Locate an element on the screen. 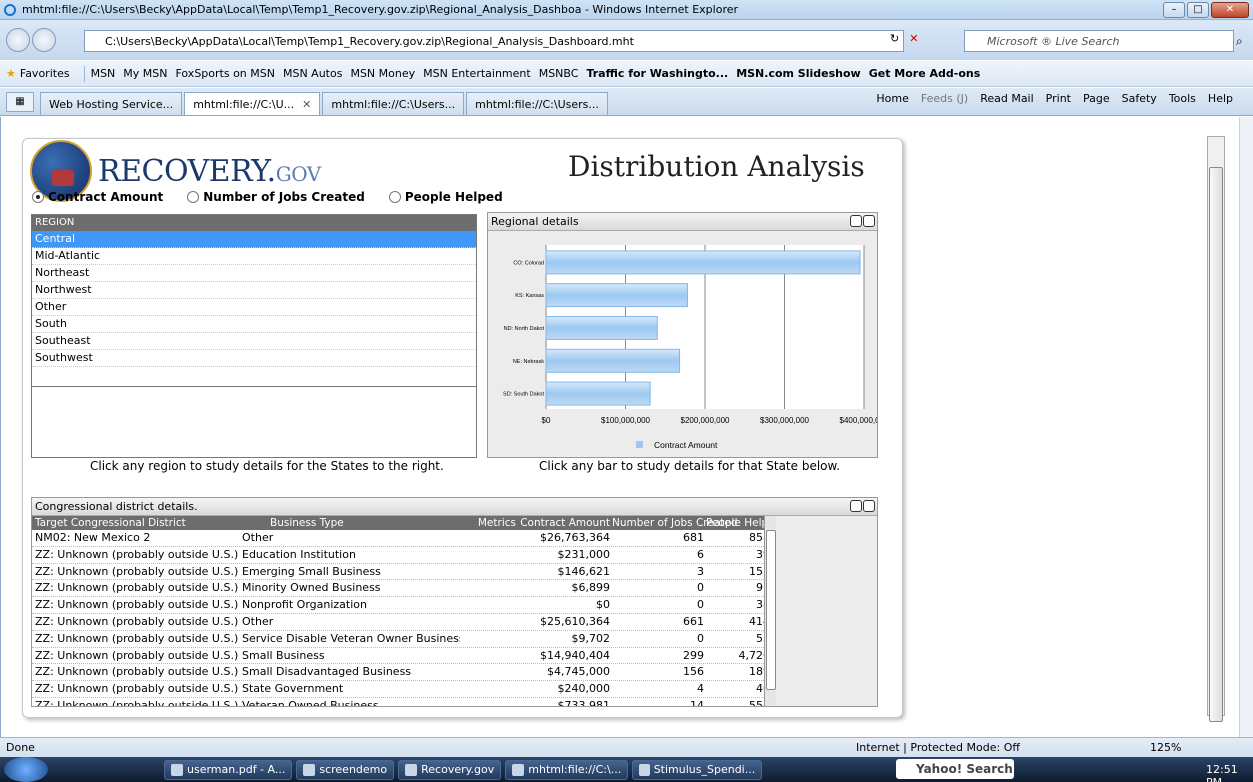  y-category-label: SD: South Dakot is located at coordinates (523, 395).